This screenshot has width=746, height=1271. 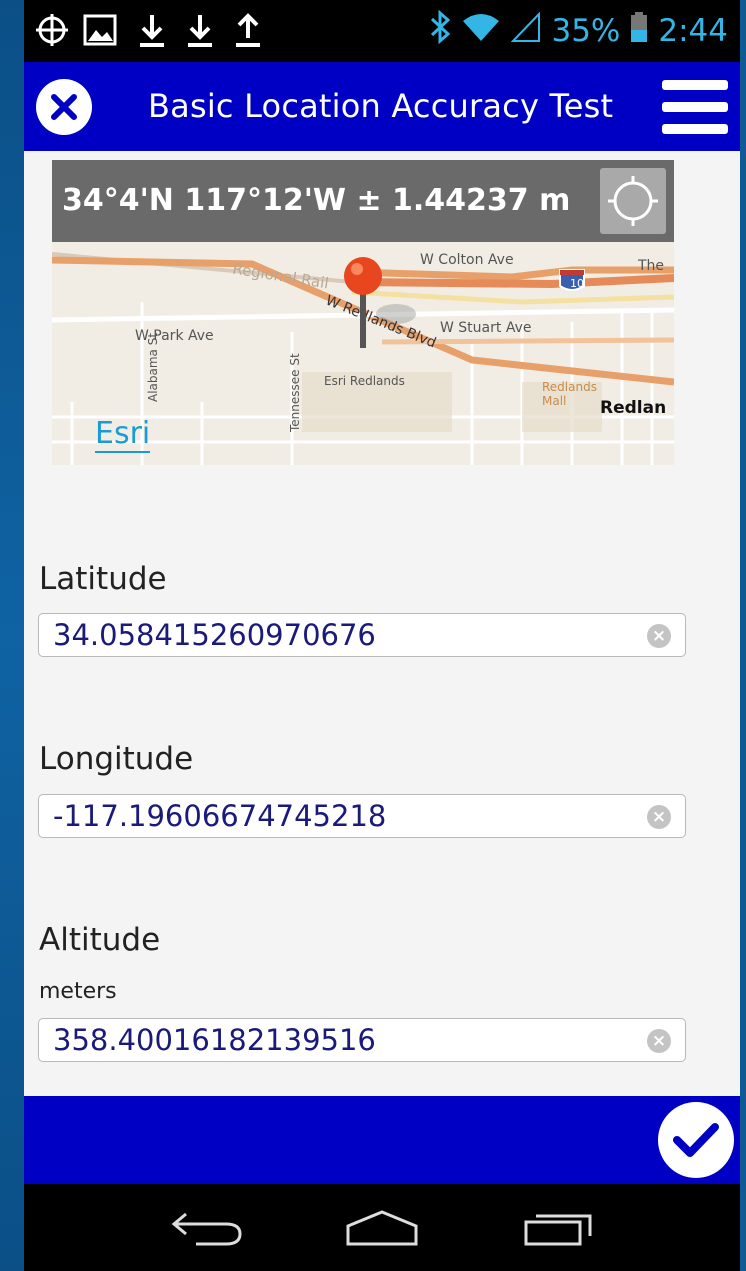 I want to click on locate-button, so click(x=633, y=201).